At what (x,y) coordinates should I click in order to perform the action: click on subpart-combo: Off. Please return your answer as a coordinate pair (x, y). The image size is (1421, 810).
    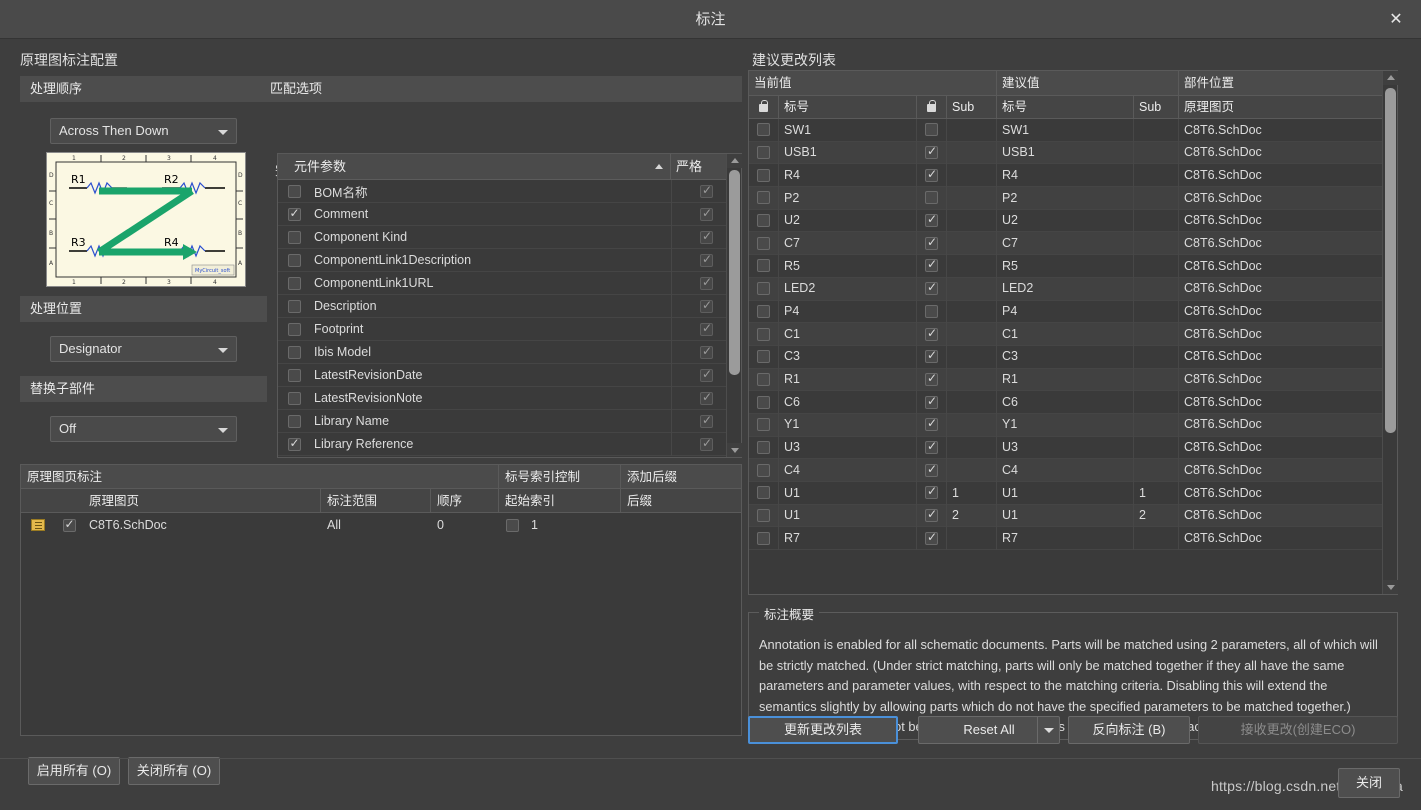
    Looking at the image, I should click on (143, 429).